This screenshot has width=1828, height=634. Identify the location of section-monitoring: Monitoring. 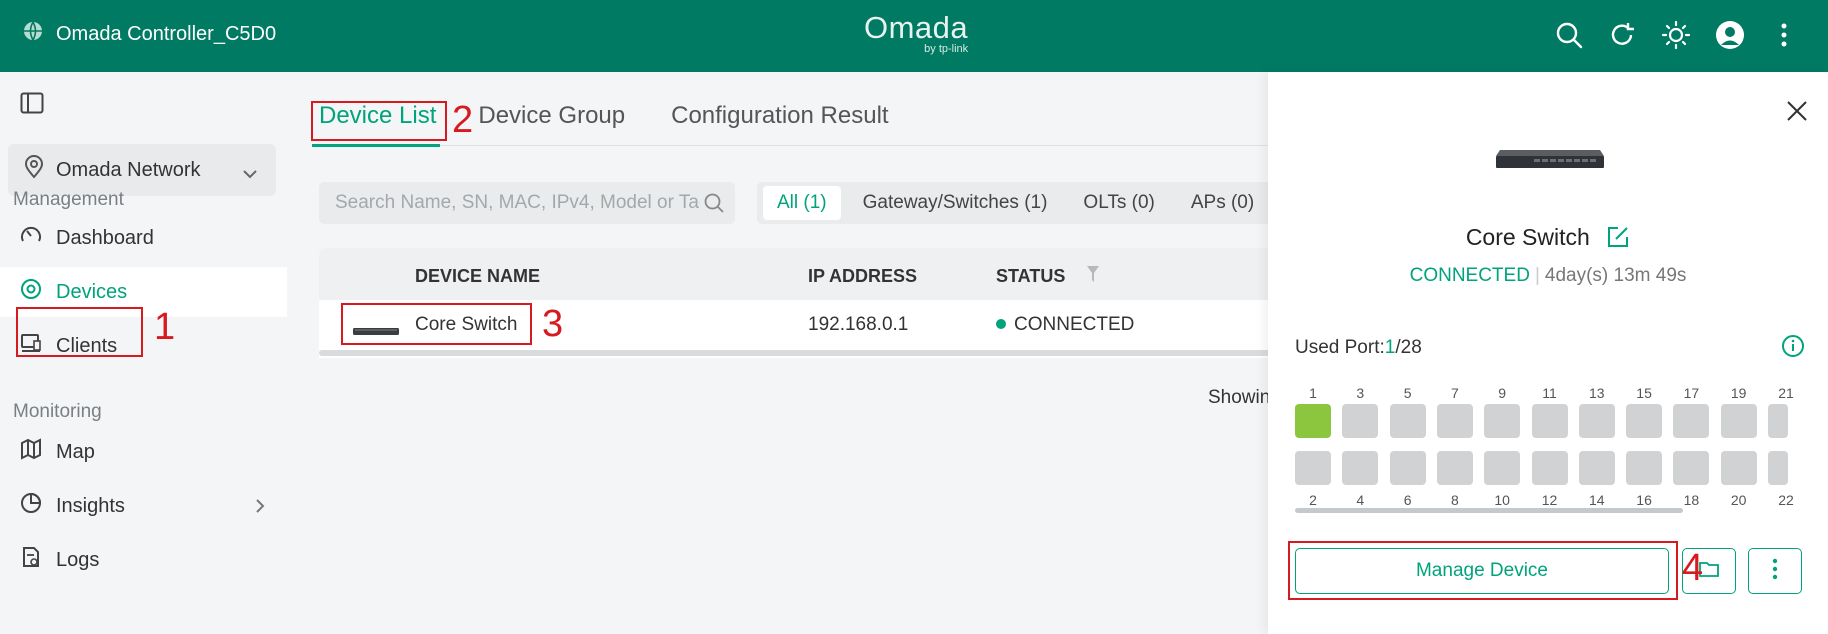
(57, 411).